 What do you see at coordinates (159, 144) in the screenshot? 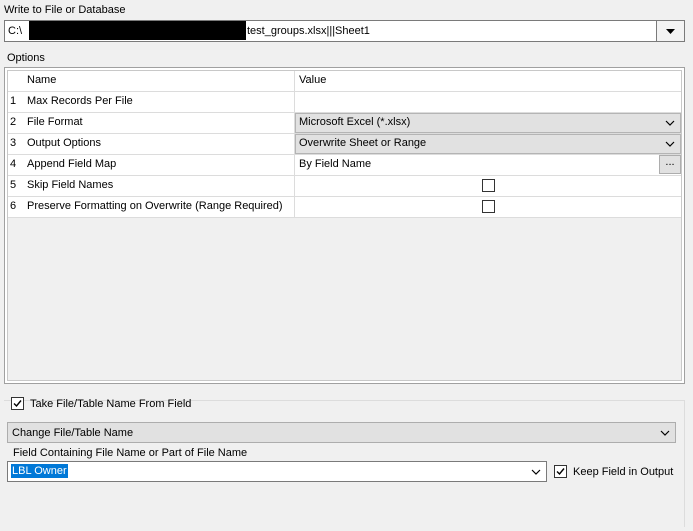
I see `option-name: Output Options` at bounding box center [159, 144].